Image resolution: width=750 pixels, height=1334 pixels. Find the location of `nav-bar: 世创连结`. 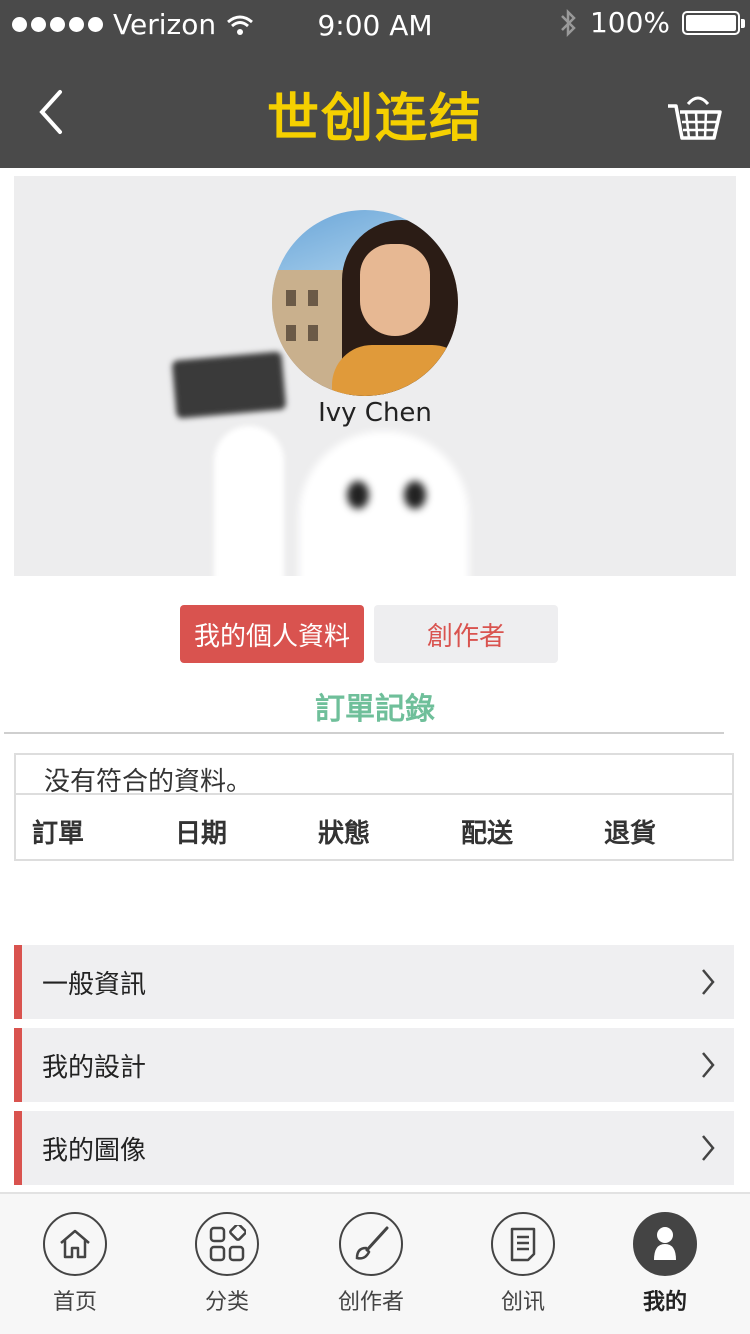

nav-bar: 世创连结 is located at coordinates (375, 109).